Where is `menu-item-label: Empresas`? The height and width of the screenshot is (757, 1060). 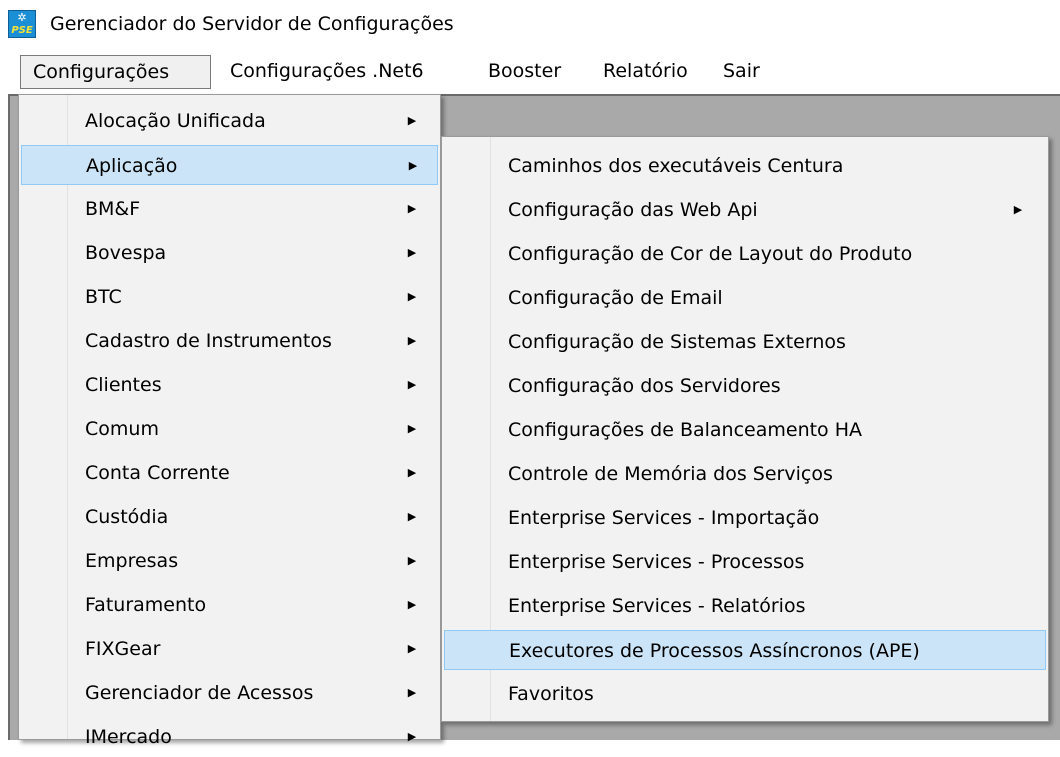
menu-item-label: Empresas is located at coordinates (132, 561).